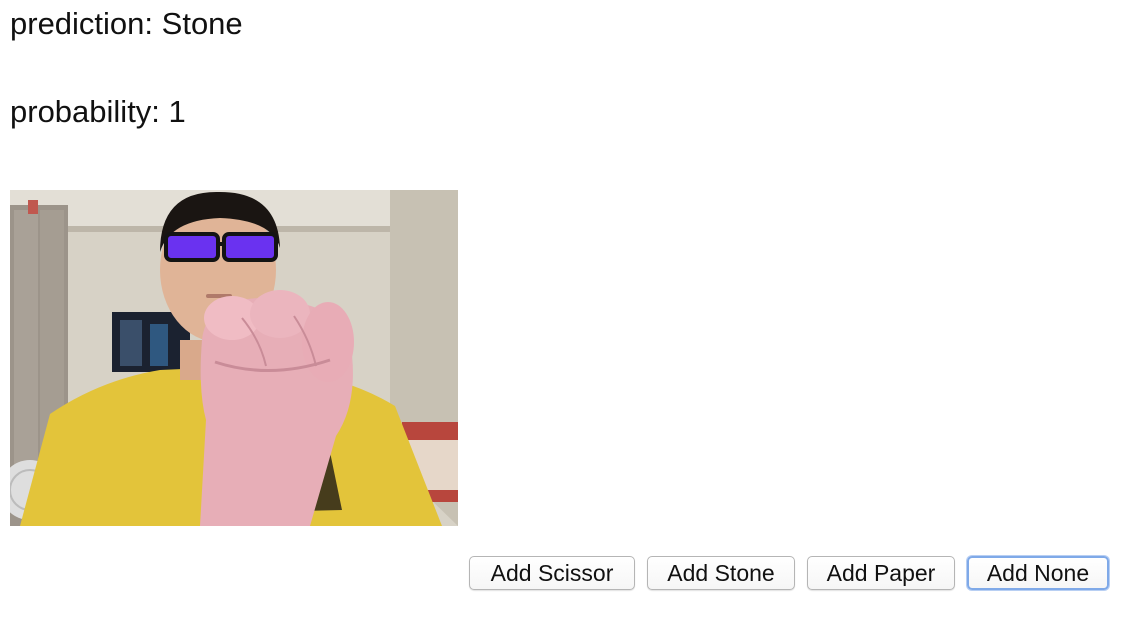 The image size is (1140, 618). I want to click on probability-text: probability: 1, so click(98, 112).